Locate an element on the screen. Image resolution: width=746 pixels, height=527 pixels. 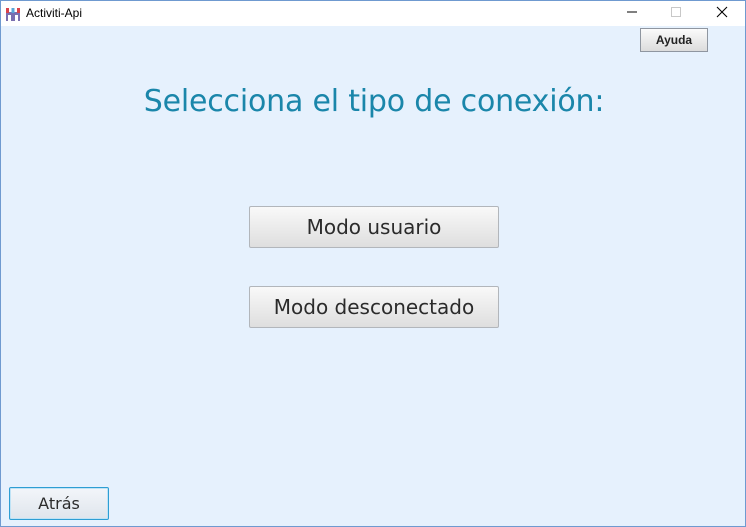
activiti-app-icon is located at coordinates (13, 14).